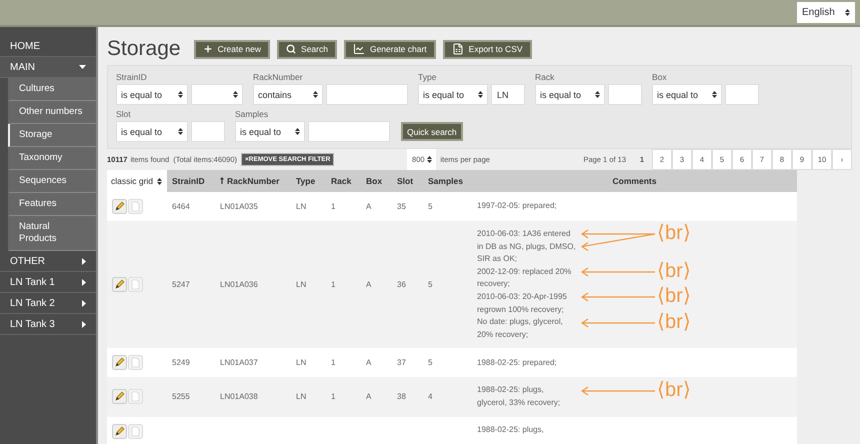 The image size is (860, 444). Describe the element at coordinates (217, 94) in the screenshot. I see `value-select` at that location.